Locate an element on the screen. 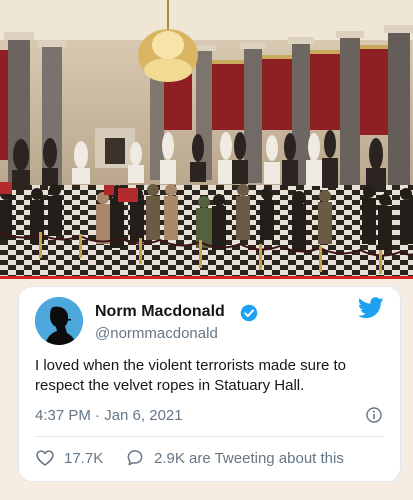 This screenshot has width=413, height=500. heart-icon is located at coordinates (45, 458).